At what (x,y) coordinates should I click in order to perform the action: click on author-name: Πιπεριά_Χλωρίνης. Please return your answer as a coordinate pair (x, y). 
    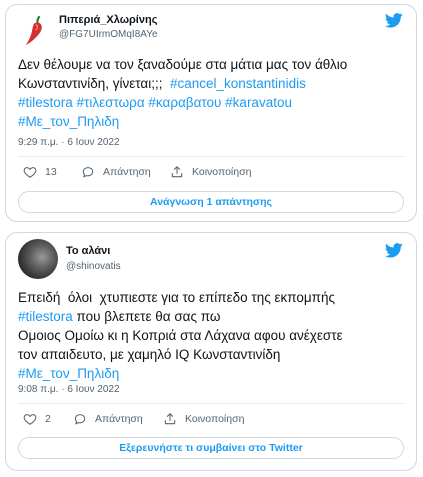
    Looking at the image, I should click on (108, 20).